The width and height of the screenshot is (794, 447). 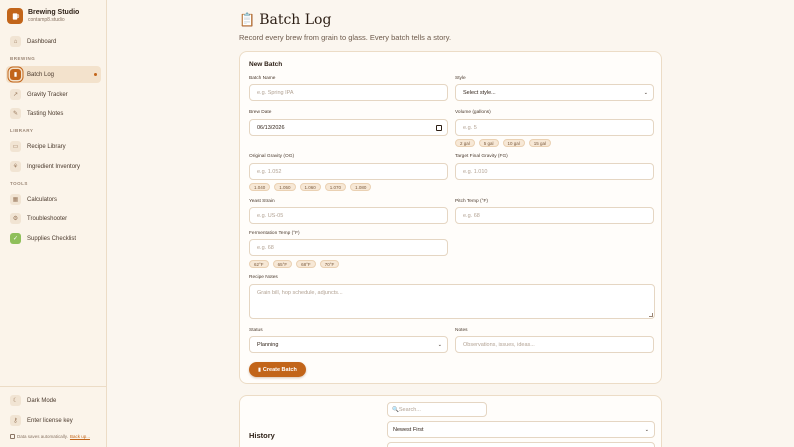 I want to click on chart-icon: ↗, so click(x=15, y=94).